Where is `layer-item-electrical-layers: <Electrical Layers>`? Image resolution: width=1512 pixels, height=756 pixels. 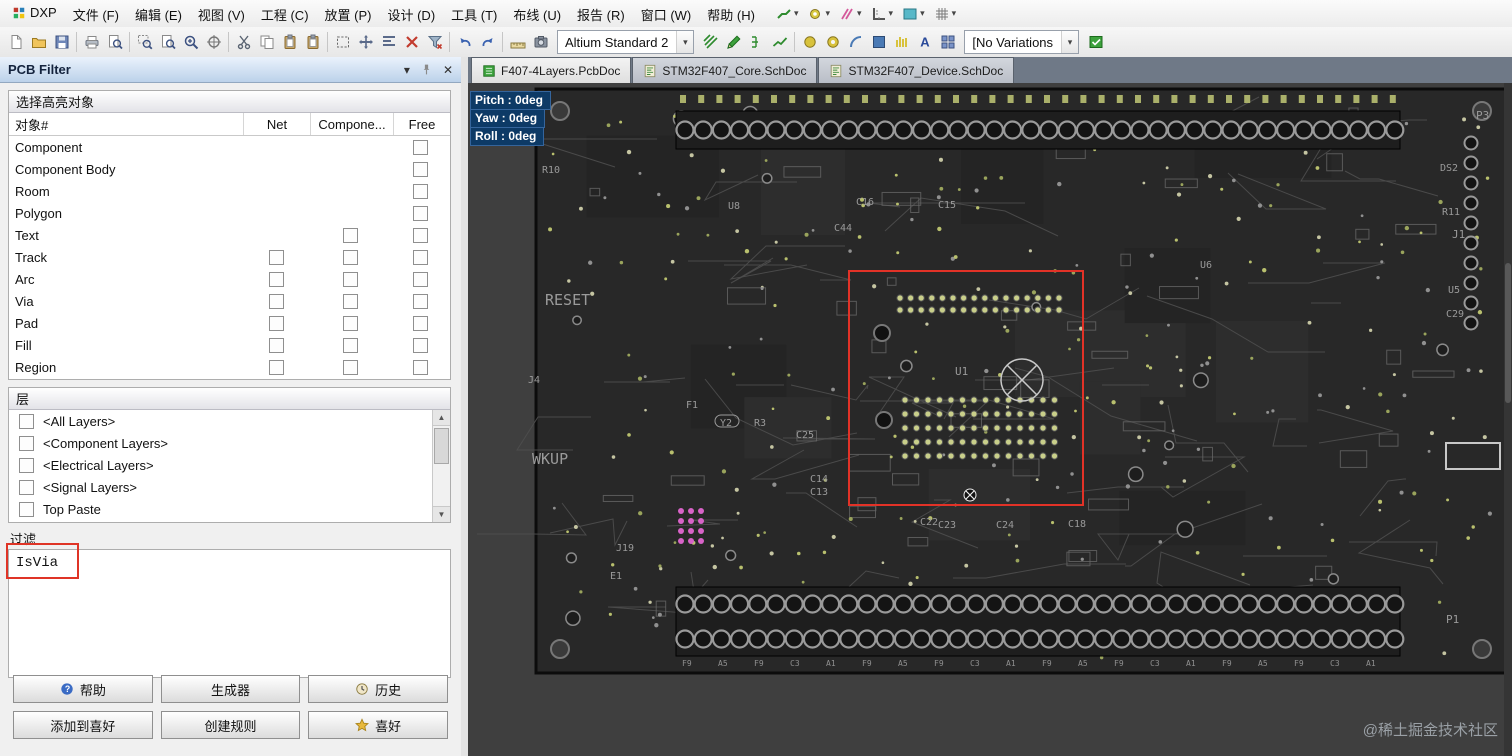
layer-item-electrical-layers: <Electrical Layers> is located at coordinates (229, 465).